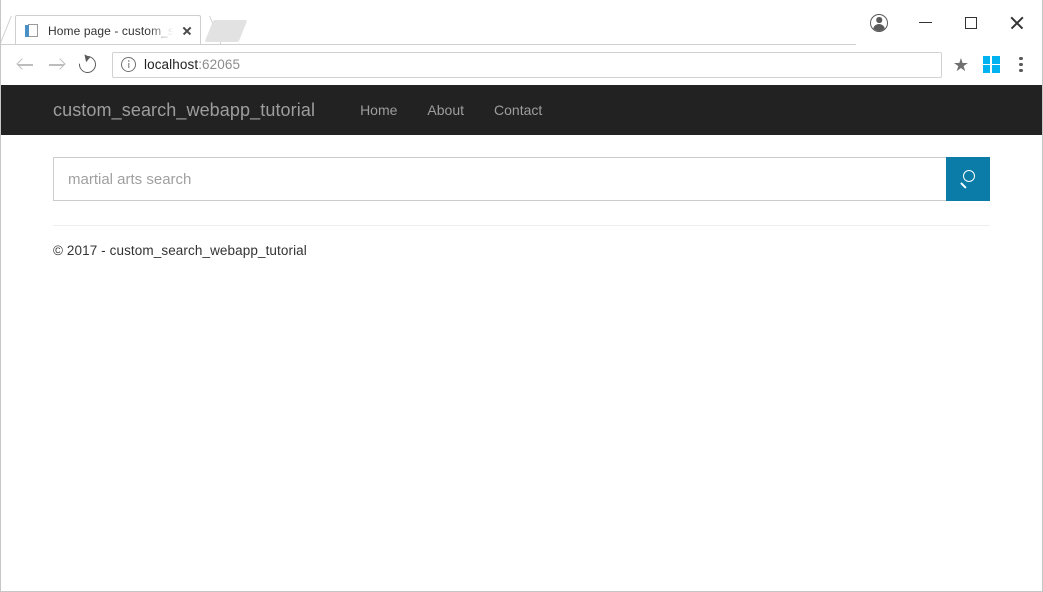 The width and height of the screenshot is (1043, 592). I want to click on search-form, so click(521, 179).